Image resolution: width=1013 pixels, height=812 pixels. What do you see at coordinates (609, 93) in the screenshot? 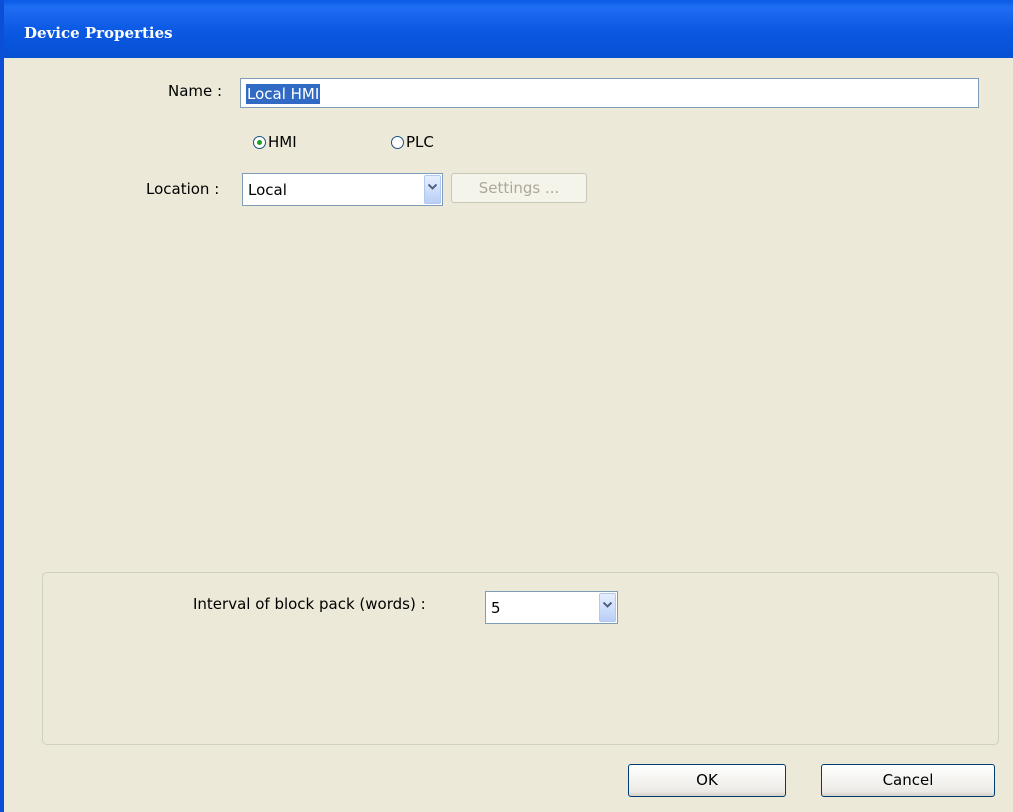
I see `name-input: Local HMI` at bounding box center [609, 93].